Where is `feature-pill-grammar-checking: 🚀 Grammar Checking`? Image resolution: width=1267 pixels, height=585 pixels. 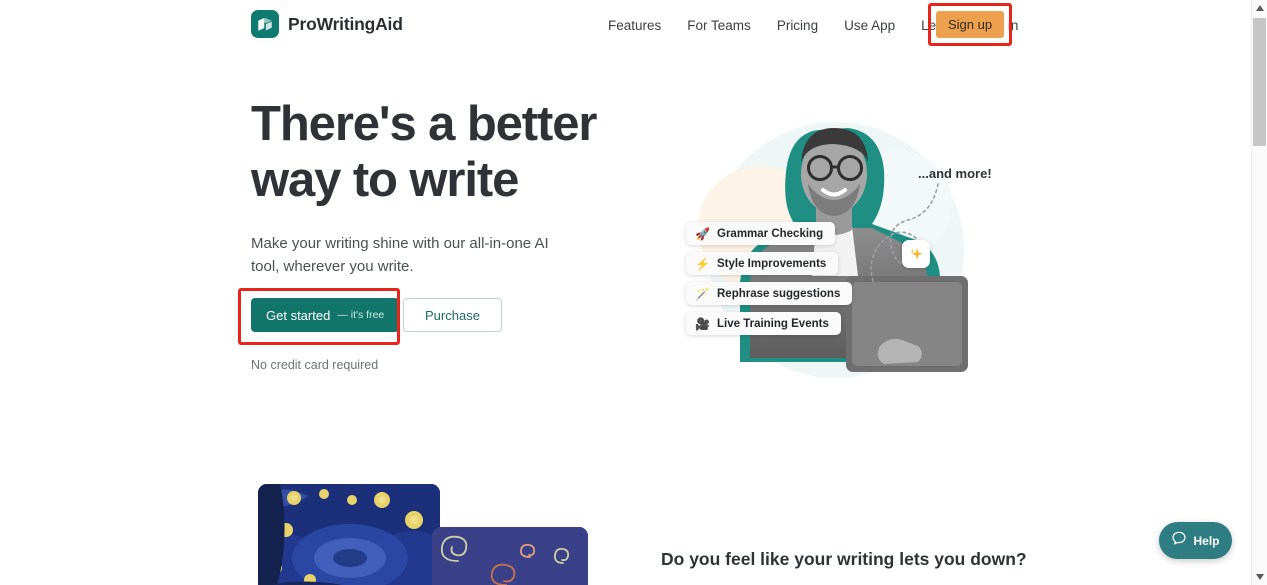 feature-pill-grammar-checking: 🚀 Grammar Checking is located at coordinates (761, 233).